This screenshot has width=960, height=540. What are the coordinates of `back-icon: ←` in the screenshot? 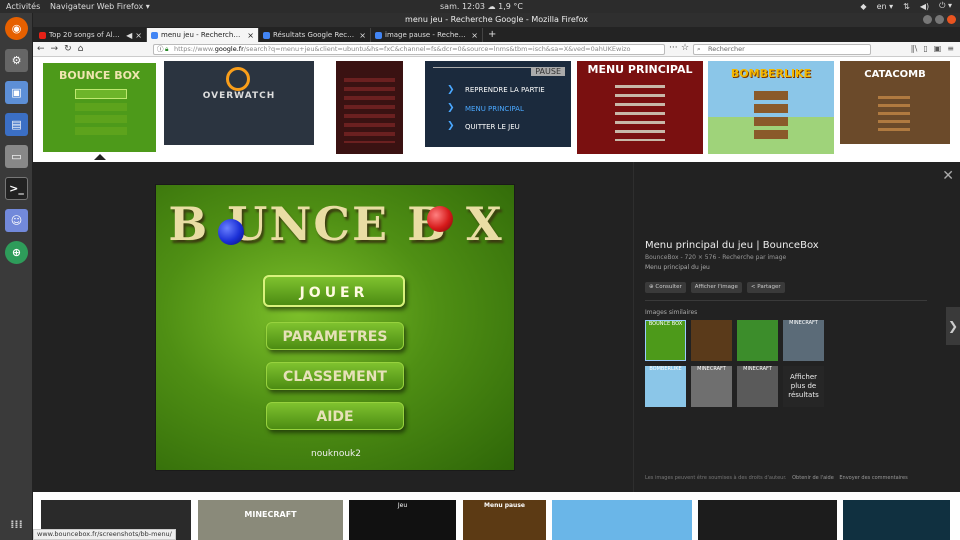 It's located at (41, 49).